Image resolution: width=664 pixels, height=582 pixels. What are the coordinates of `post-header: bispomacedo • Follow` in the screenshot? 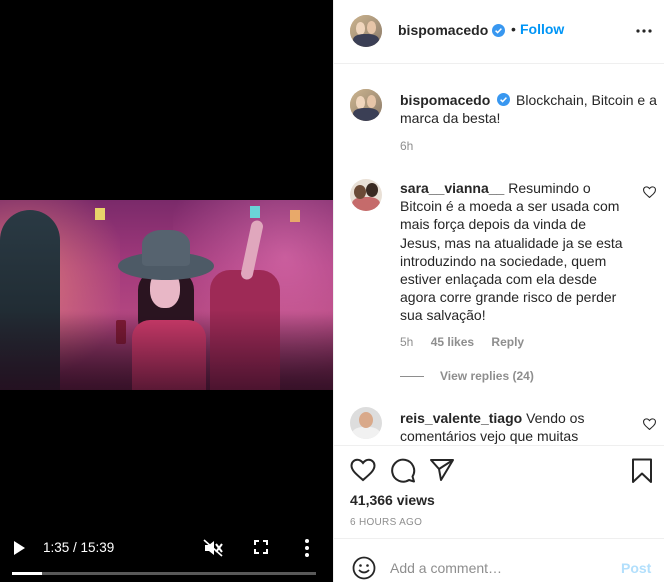 It's located at (499, 32).